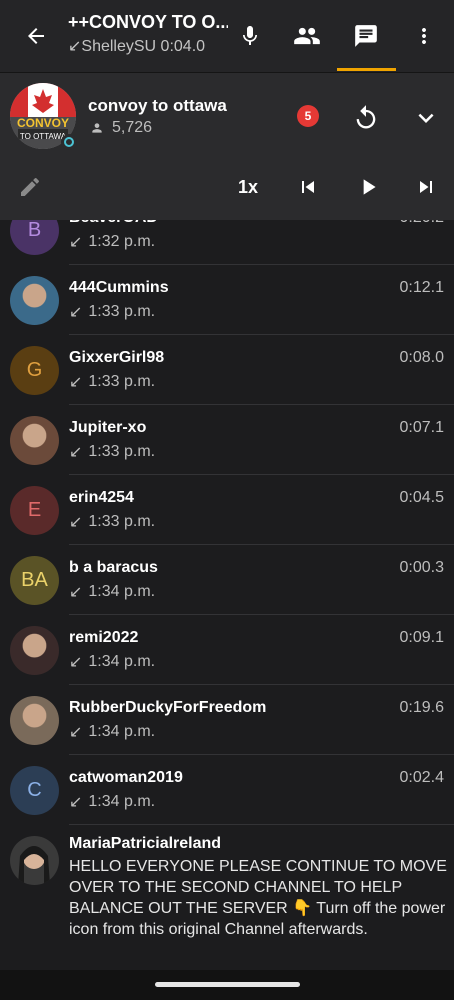 The image size is (454, 1000). I want to click on avatar: BA, so click(34, 580).